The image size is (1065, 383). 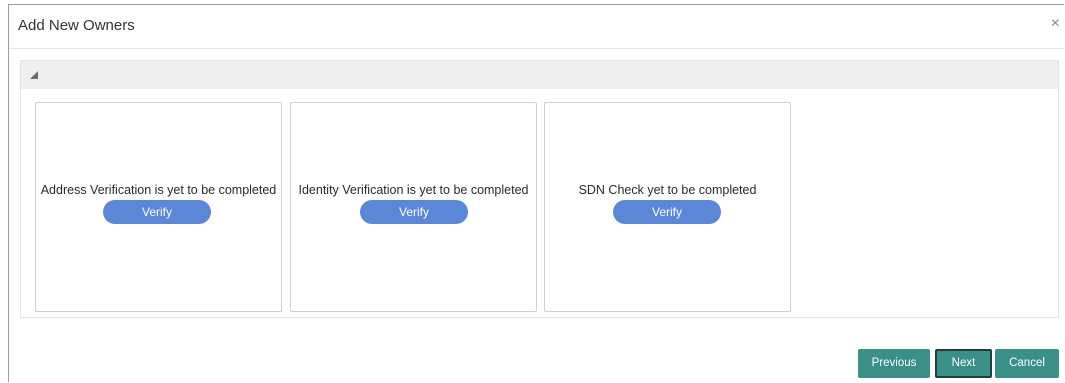 What do you see at coordinates (536, 27) in the screenshot?
I see `dialog-header: Add New Owners` at bounding box center [536, 27].